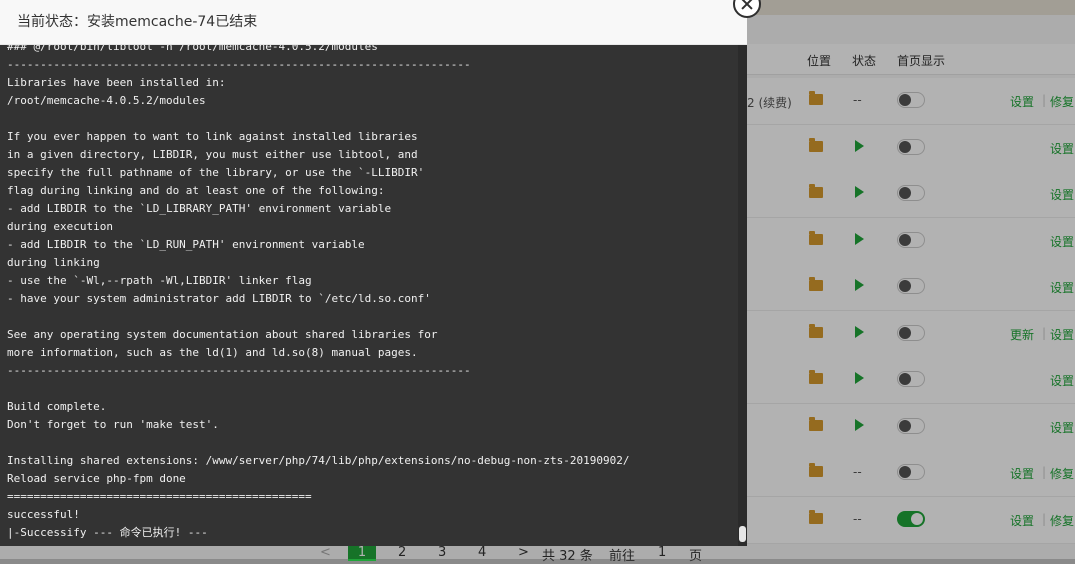  I want to click on console-scrollbar, so click(742, 295).